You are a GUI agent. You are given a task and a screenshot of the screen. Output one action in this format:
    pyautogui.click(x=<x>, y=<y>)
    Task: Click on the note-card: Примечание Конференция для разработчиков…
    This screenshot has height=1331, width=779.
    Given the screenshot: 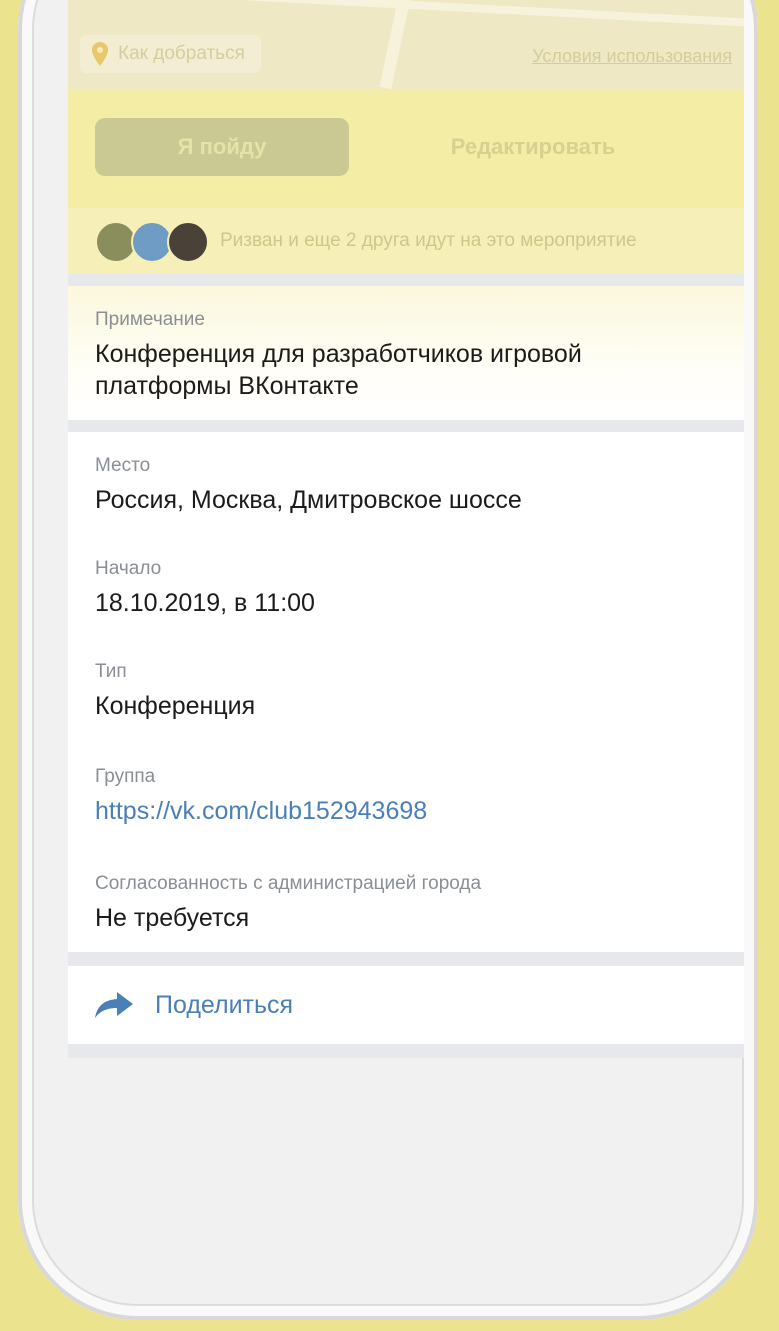 What is the action you would take?
    pyautogui.click(x=406, y=353)
    